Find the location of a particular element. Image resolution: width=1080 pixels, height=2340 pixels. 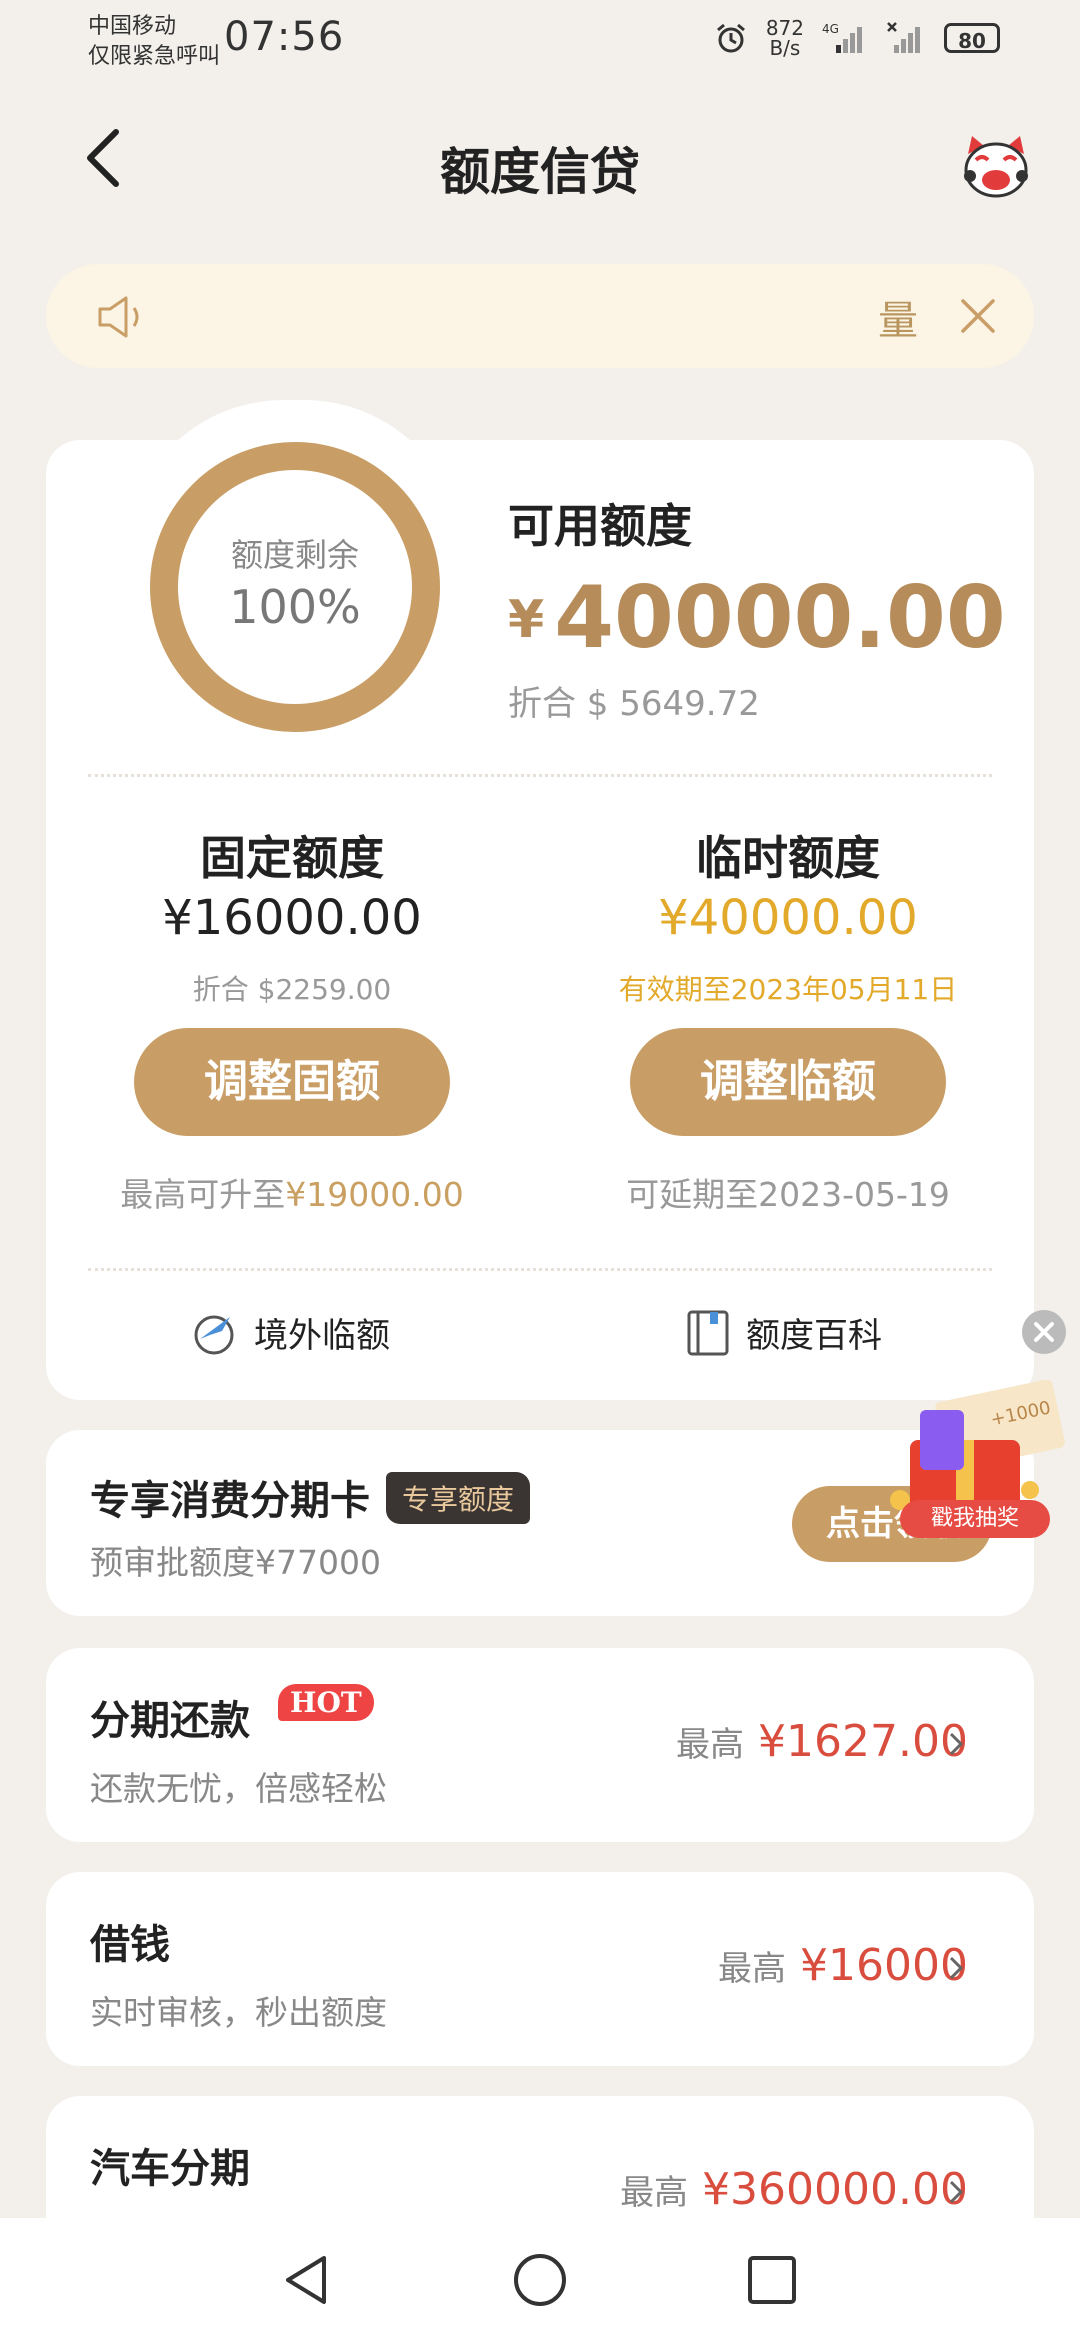

close-float-icon is located at coordinates (1044, 1332).